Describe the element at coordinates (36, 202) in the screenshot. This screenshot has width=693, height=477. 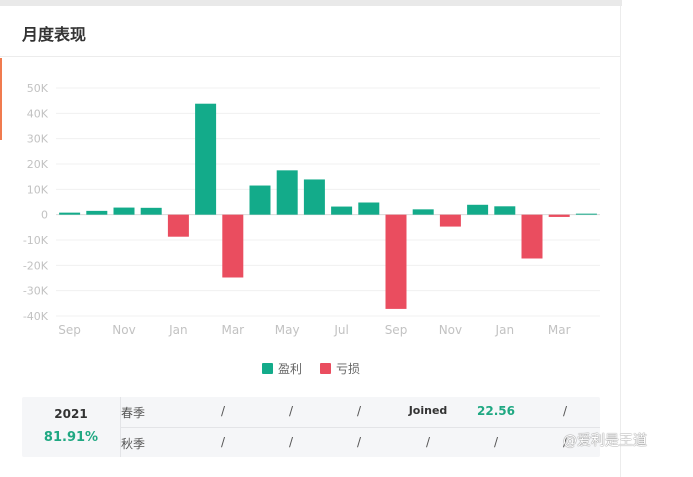
I see `y-axis-ticks: 50K 40K 30K 20K 10K 0 -10K -20K -30K -40K` at that location.